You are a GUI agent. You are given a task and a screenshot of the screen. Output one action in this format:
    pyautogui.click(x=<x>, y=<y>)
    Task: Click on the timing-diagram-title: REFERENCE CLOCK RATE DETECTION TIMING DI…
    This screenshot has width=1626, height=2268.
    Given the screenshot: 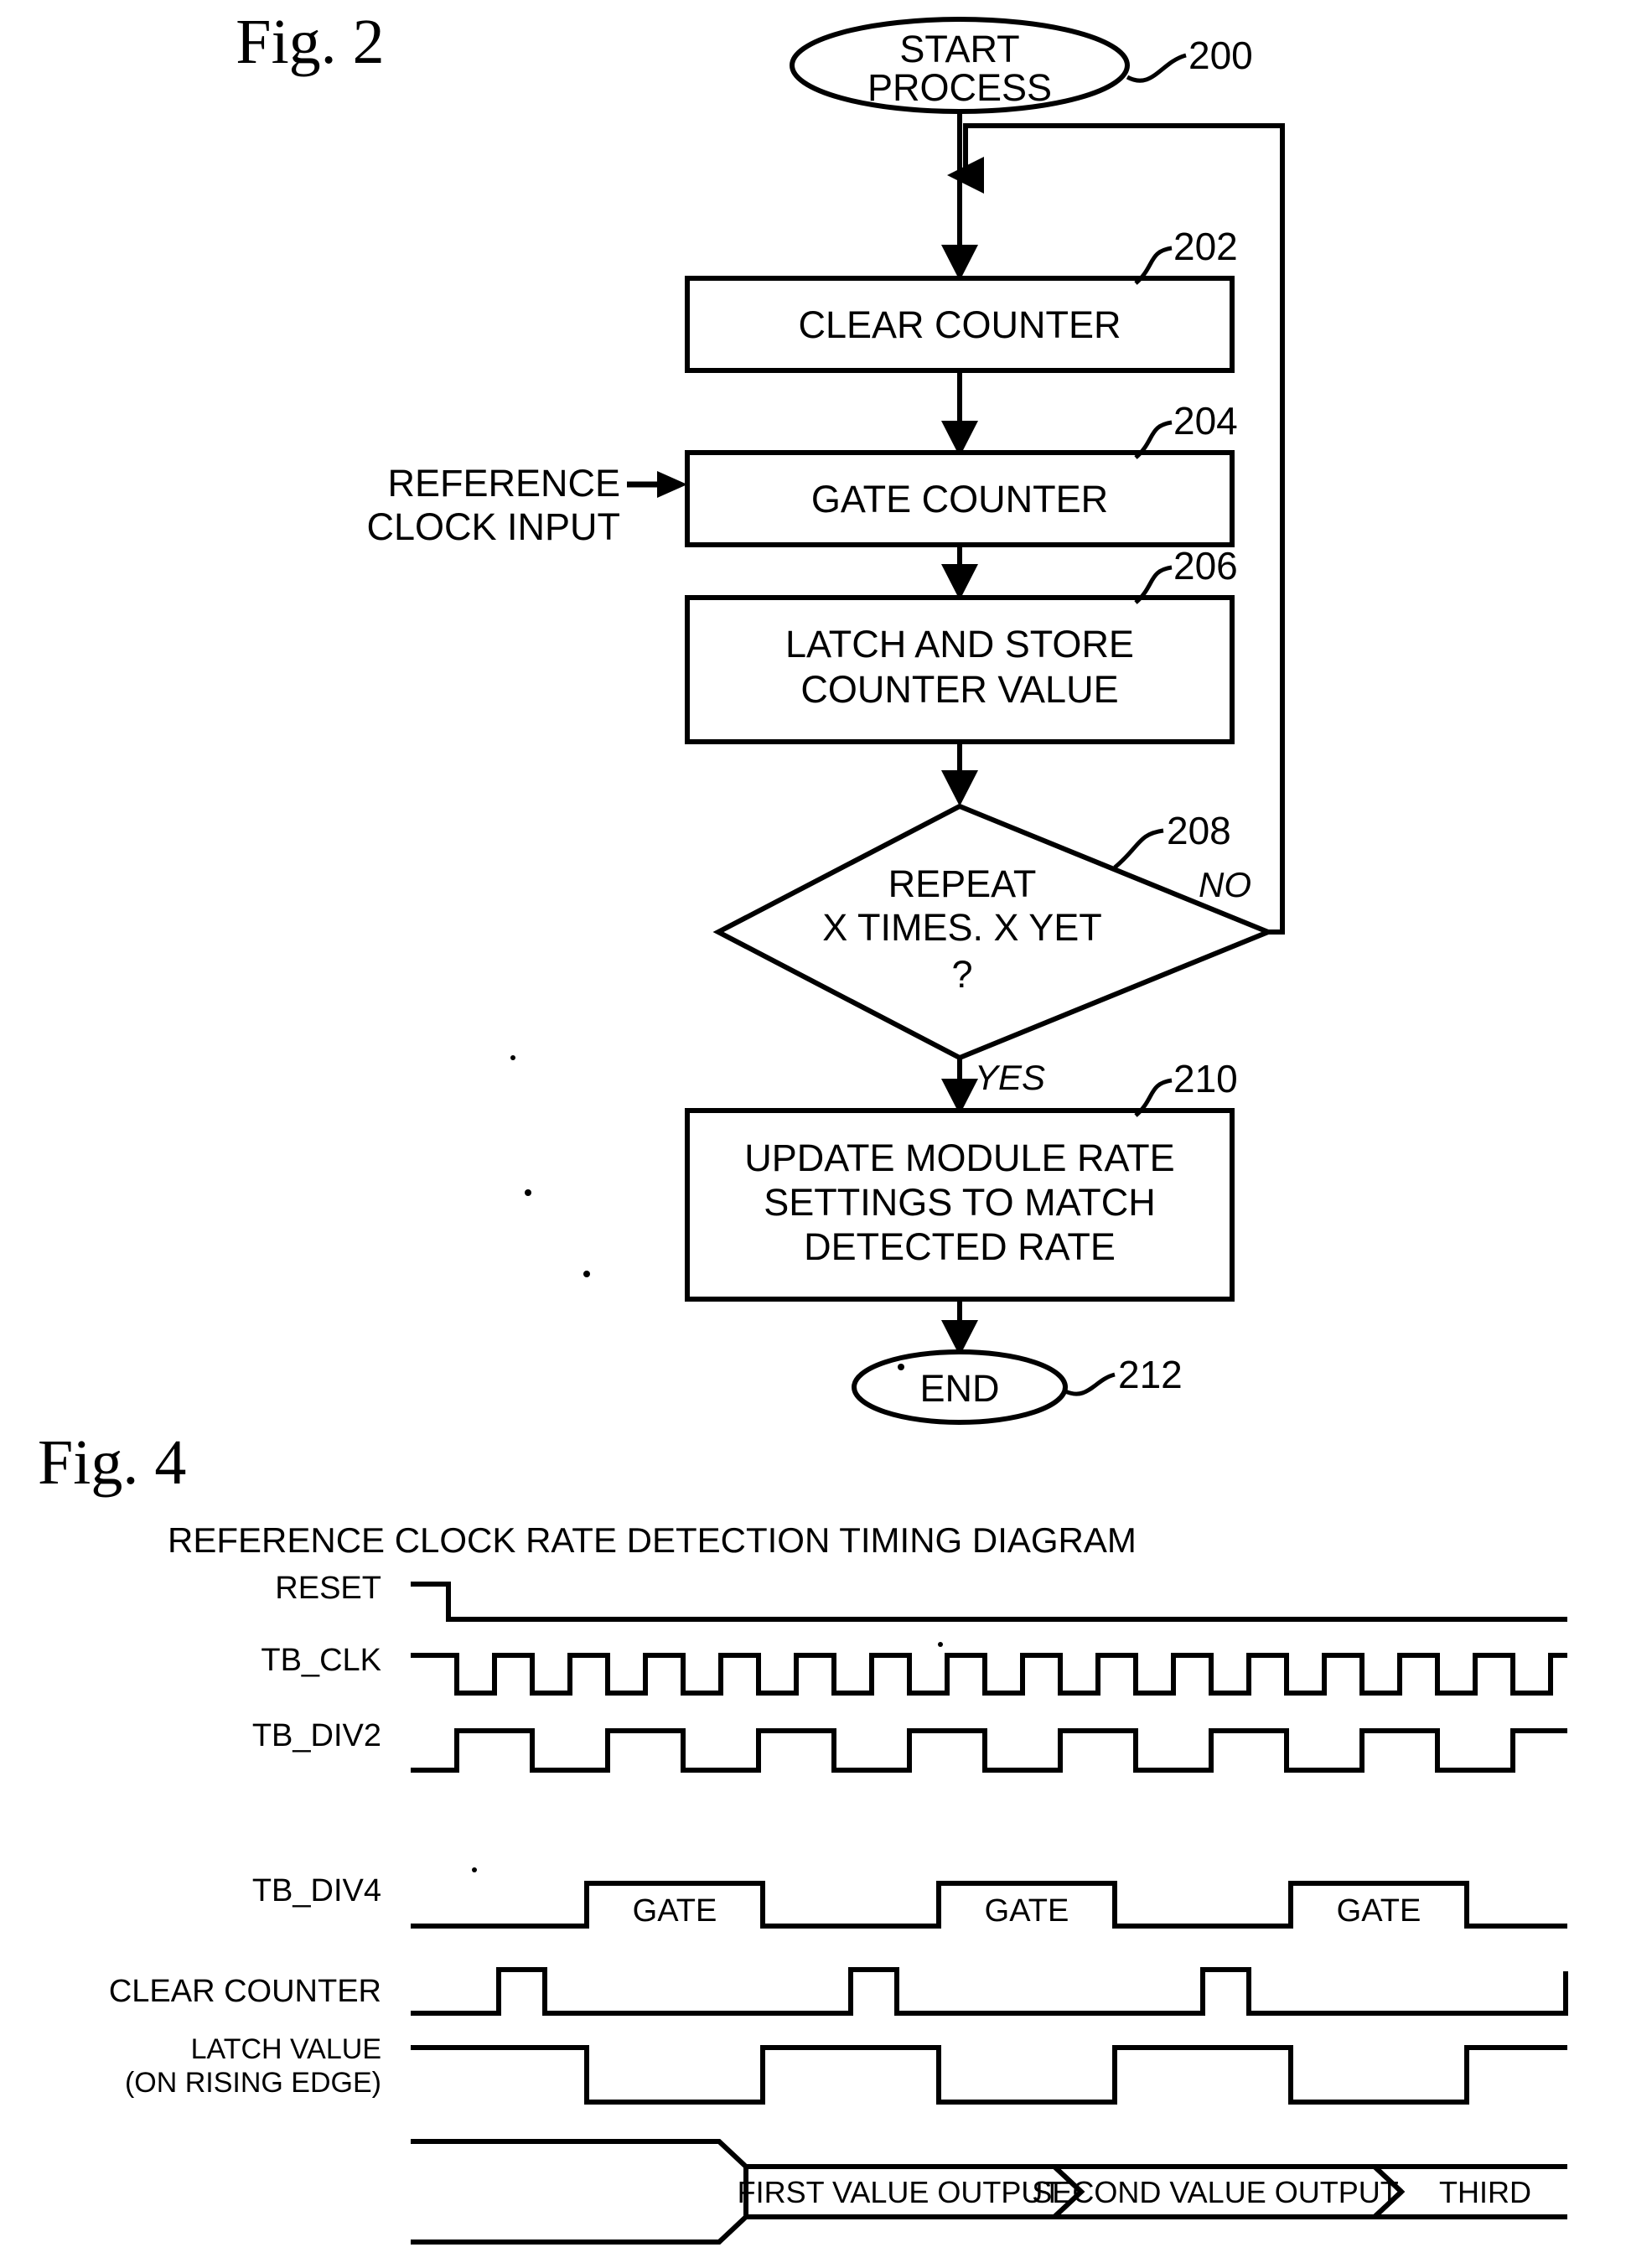 What is the action you would take?
    pyautogui.click(x=653, y=1540)
    